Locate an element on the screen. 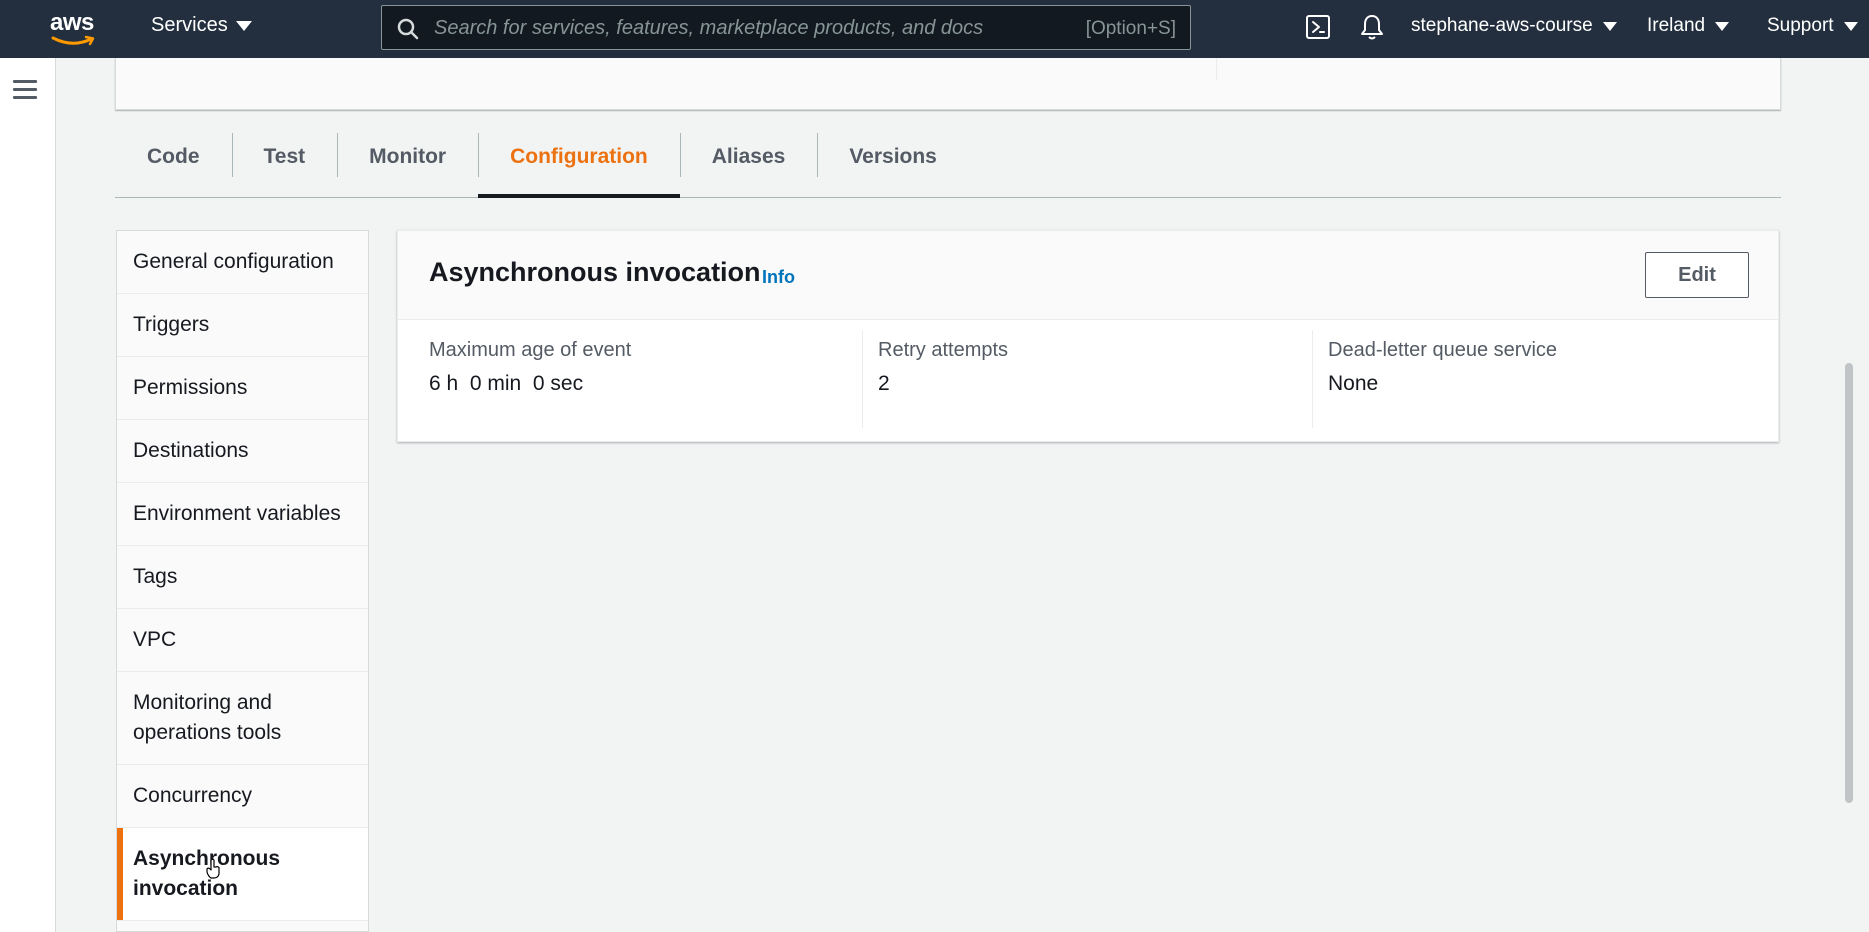 This screenshot has width=1869, height=932. side-item-label: Triggers is located at coordinates (171, 324).